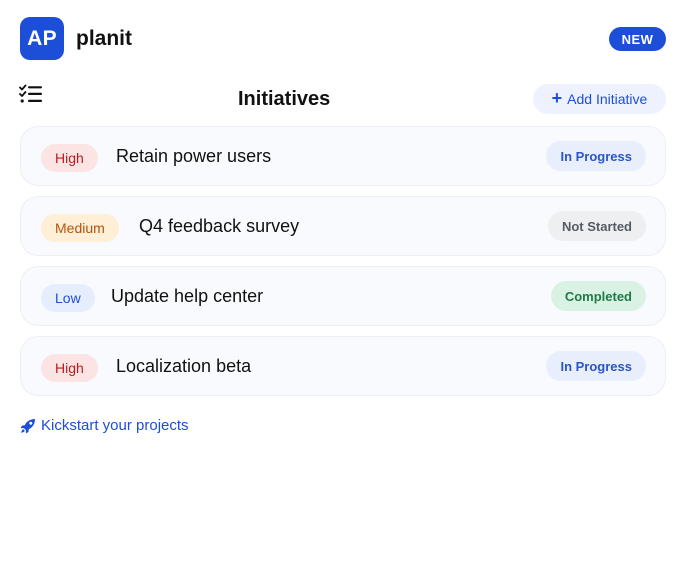 The image size is (698, 571). What do you see at coordinates (557, 98) in the screenshot?
I see `plus-icon: +` at bounding box center [557, 98].